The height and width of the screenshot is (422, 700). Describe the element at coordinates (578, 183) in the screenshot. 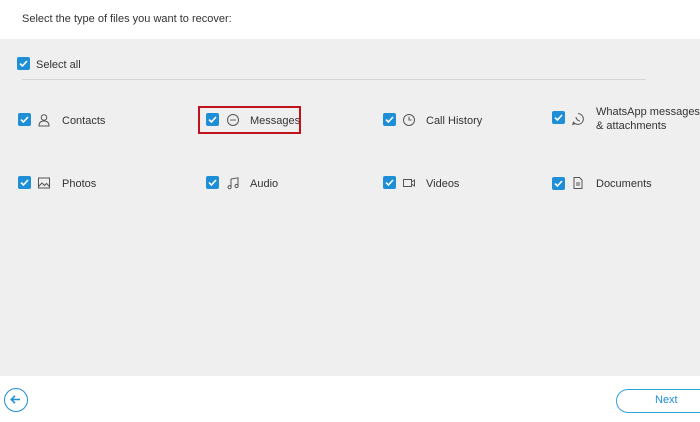

I see `document-icon` at that location.